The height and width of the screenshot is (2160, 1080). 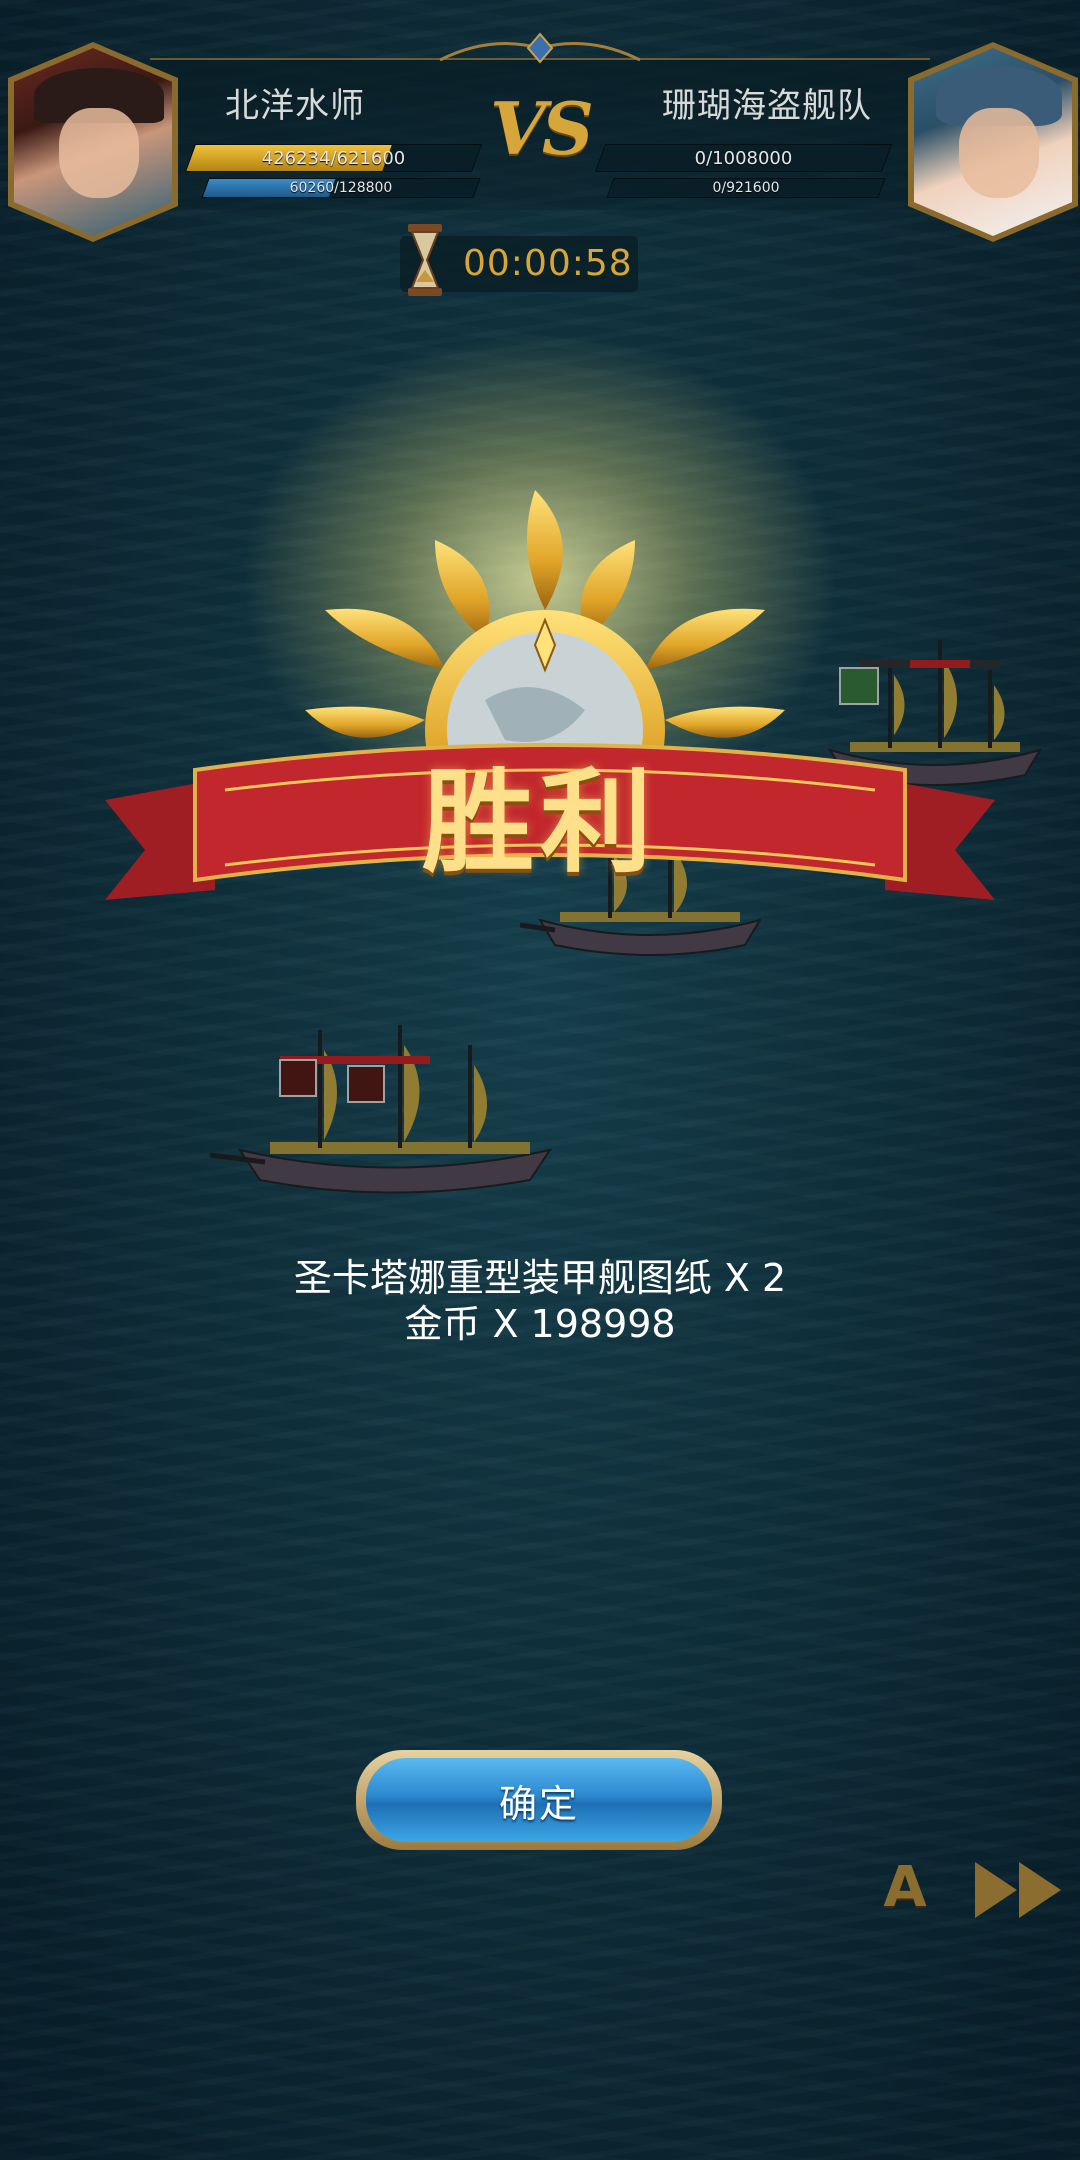 I want to click on right-hp-text: 0/1008000, so click(x=743, y=158).